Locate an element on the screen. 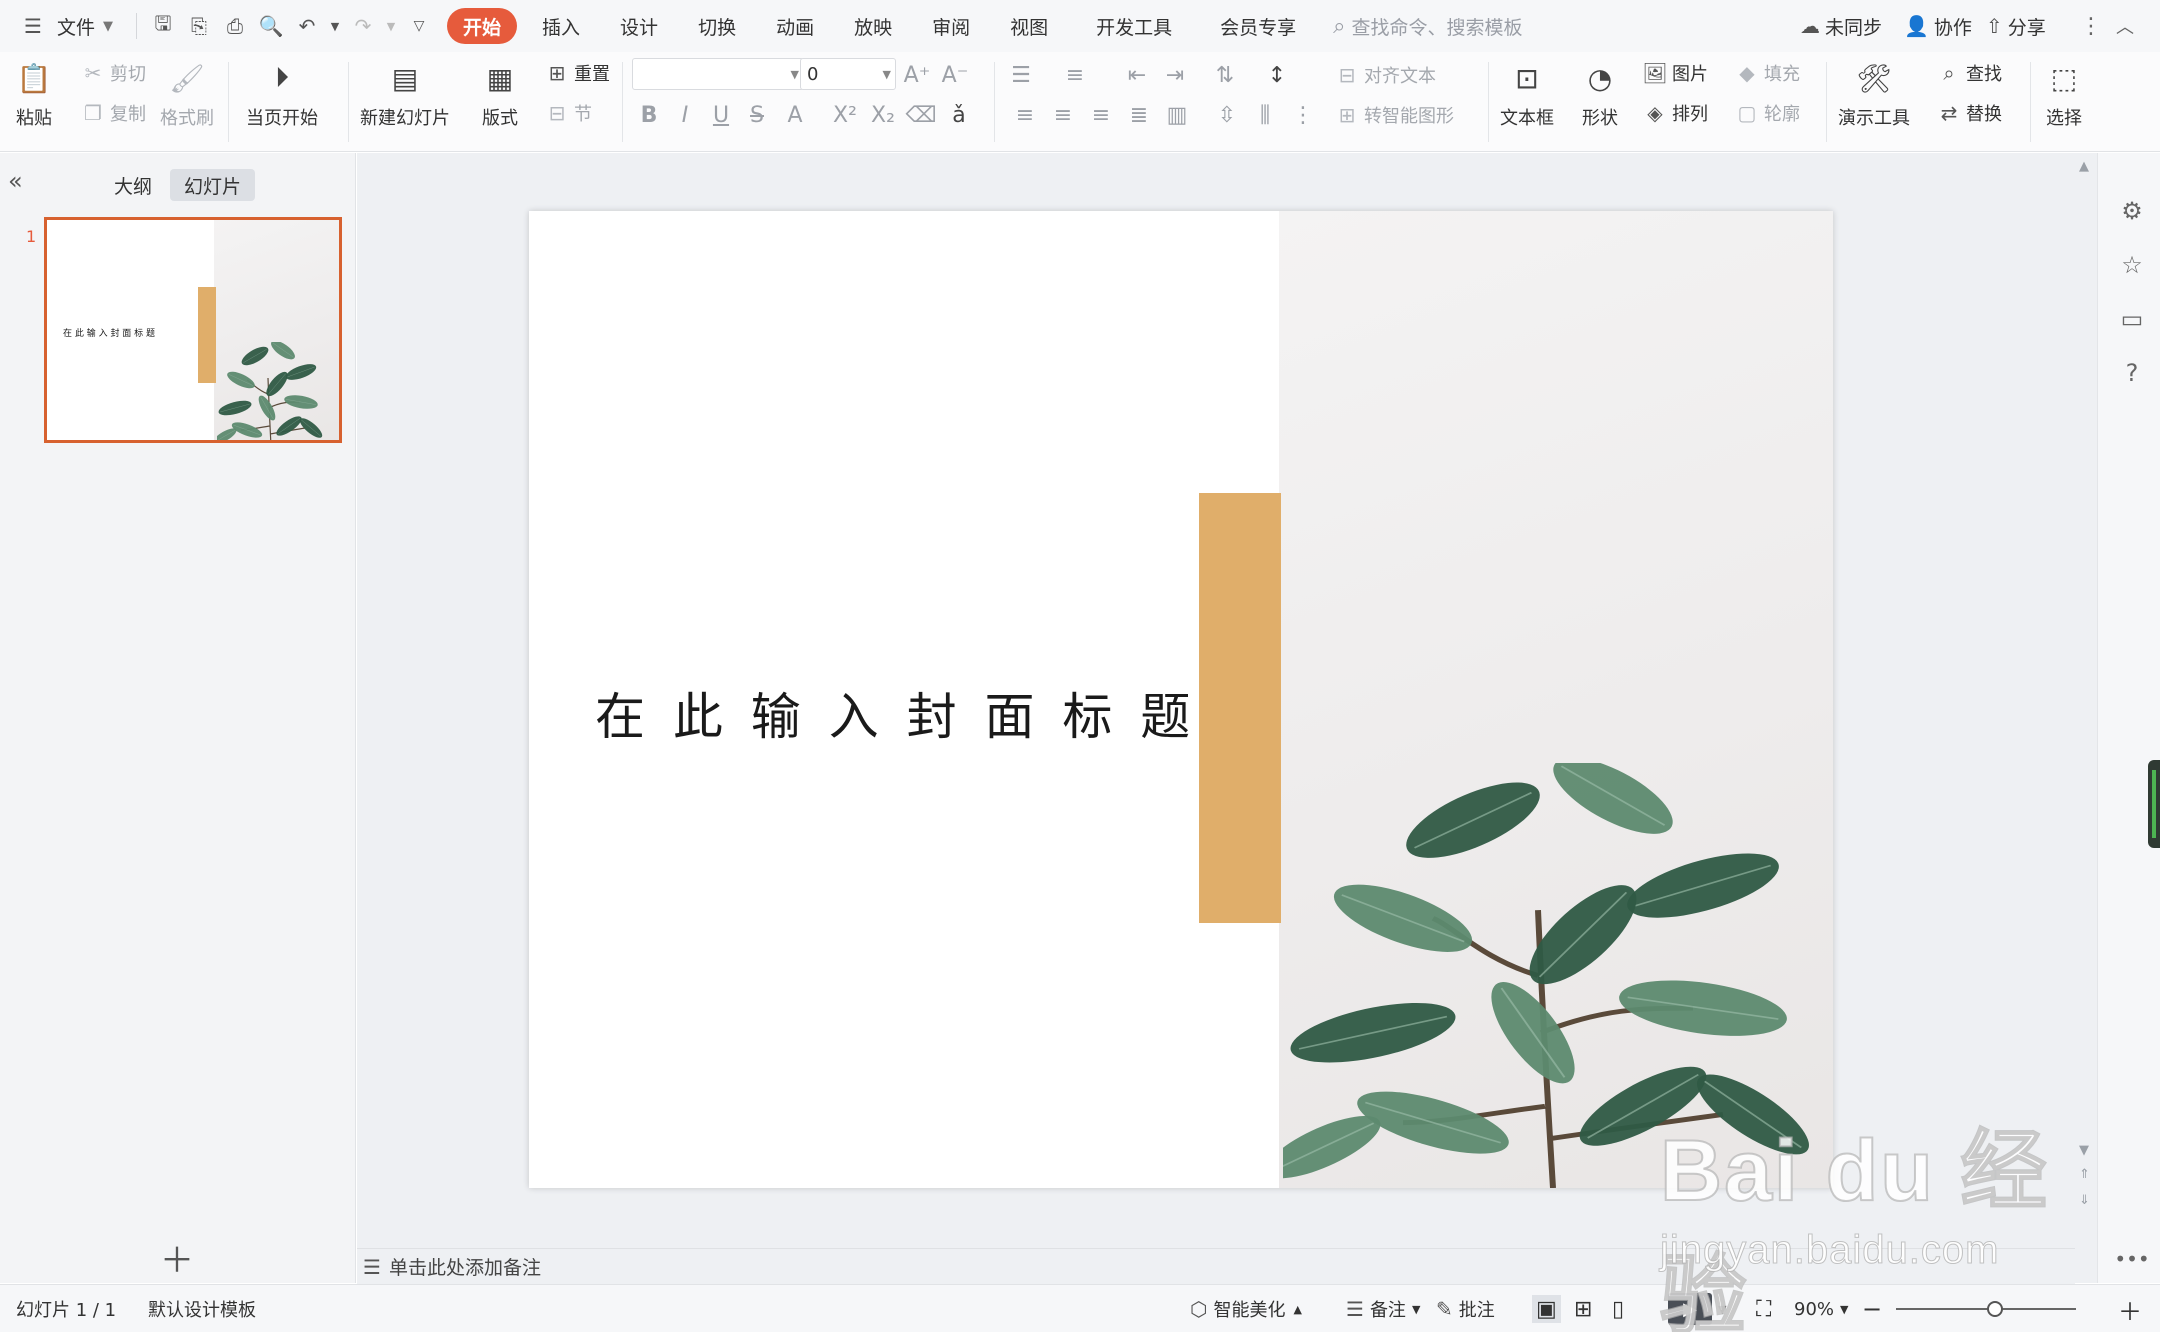  find-button: ⌕ 查找 is located at coordinates (1969, 73).